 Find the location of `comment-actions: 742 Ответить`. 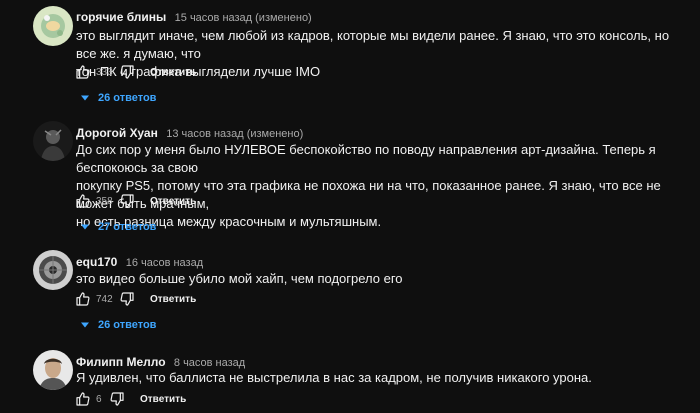

comment-actions: 742 Ответить is located at coordinates (135, 299).